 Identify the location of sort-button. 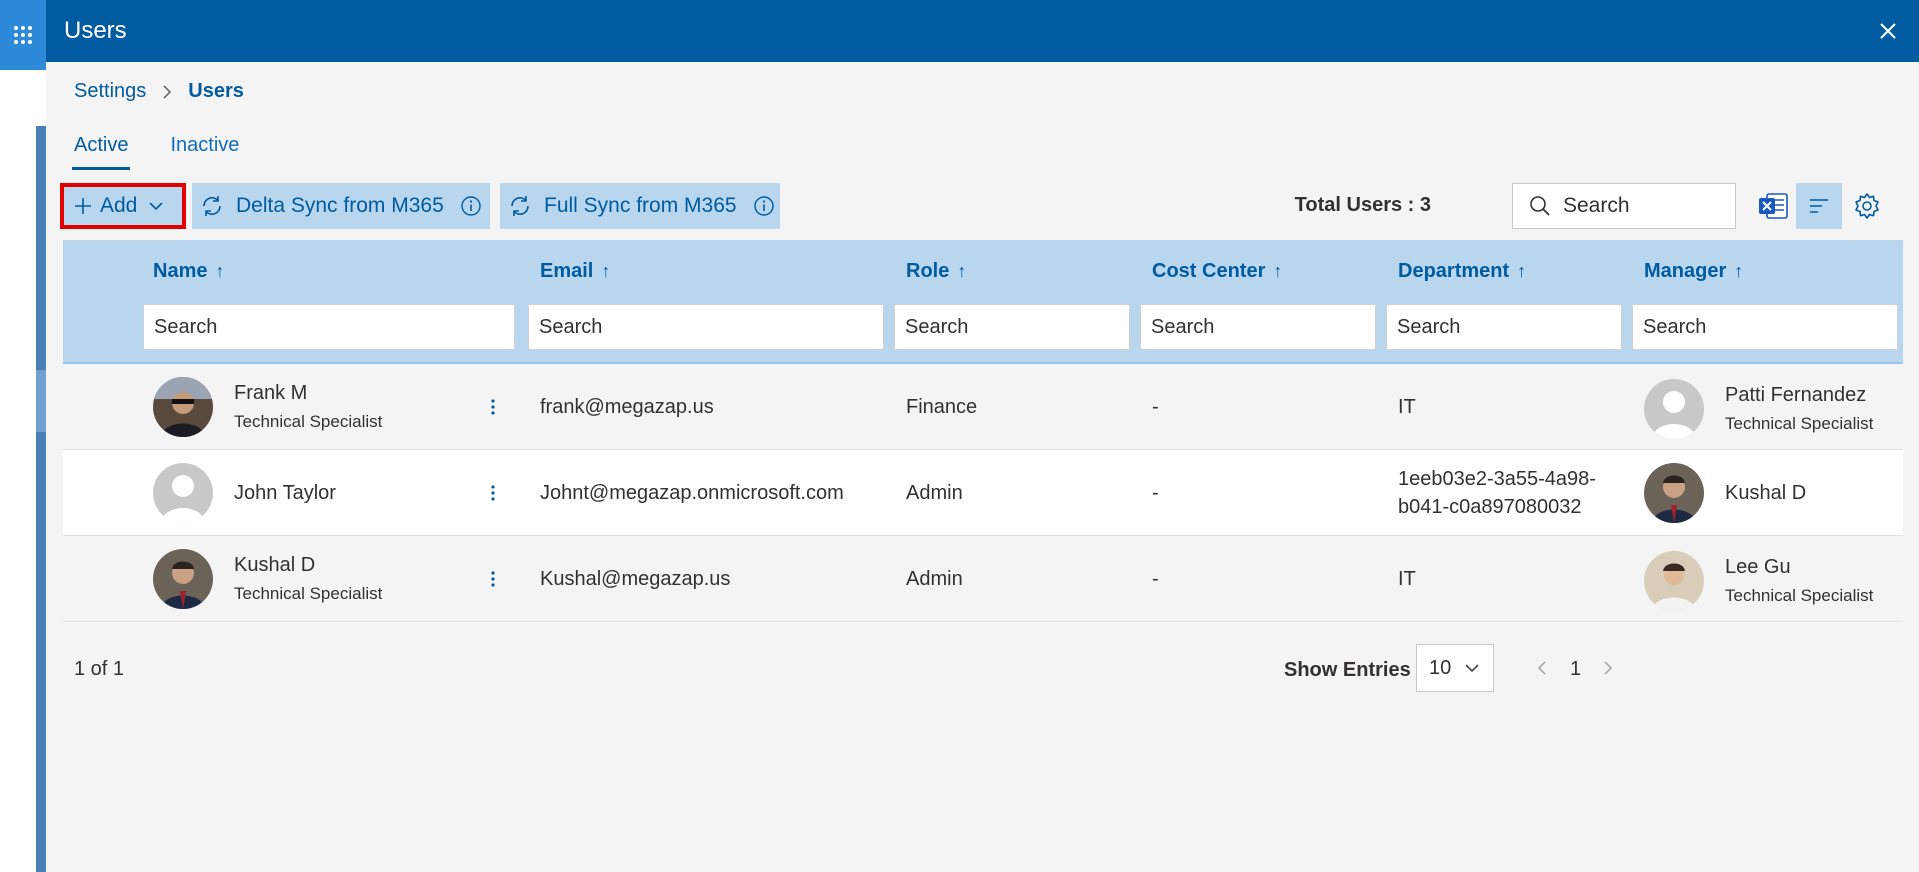
(1819, 206).